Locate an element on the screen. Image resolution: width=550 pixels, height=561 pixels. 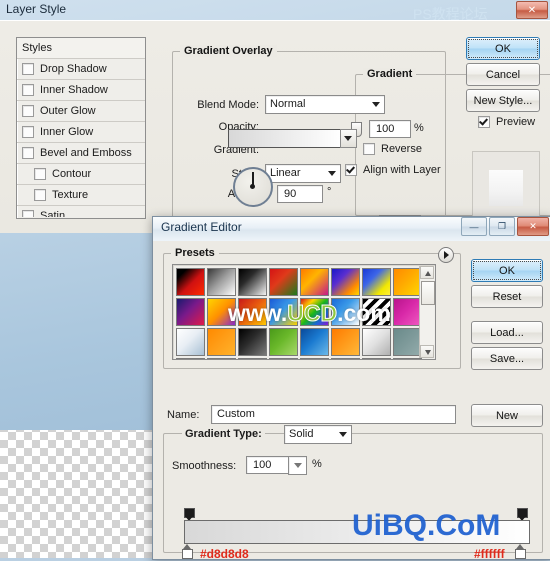
presets-scrollbar is located at coordinates (427, 312).